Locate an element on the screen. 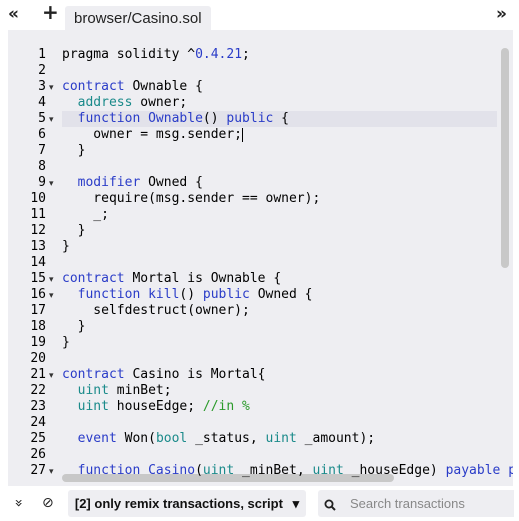 The height and width of the screenshot is (521, 519). expand-right-panel-icon: » is located at coordinates (501, 14).